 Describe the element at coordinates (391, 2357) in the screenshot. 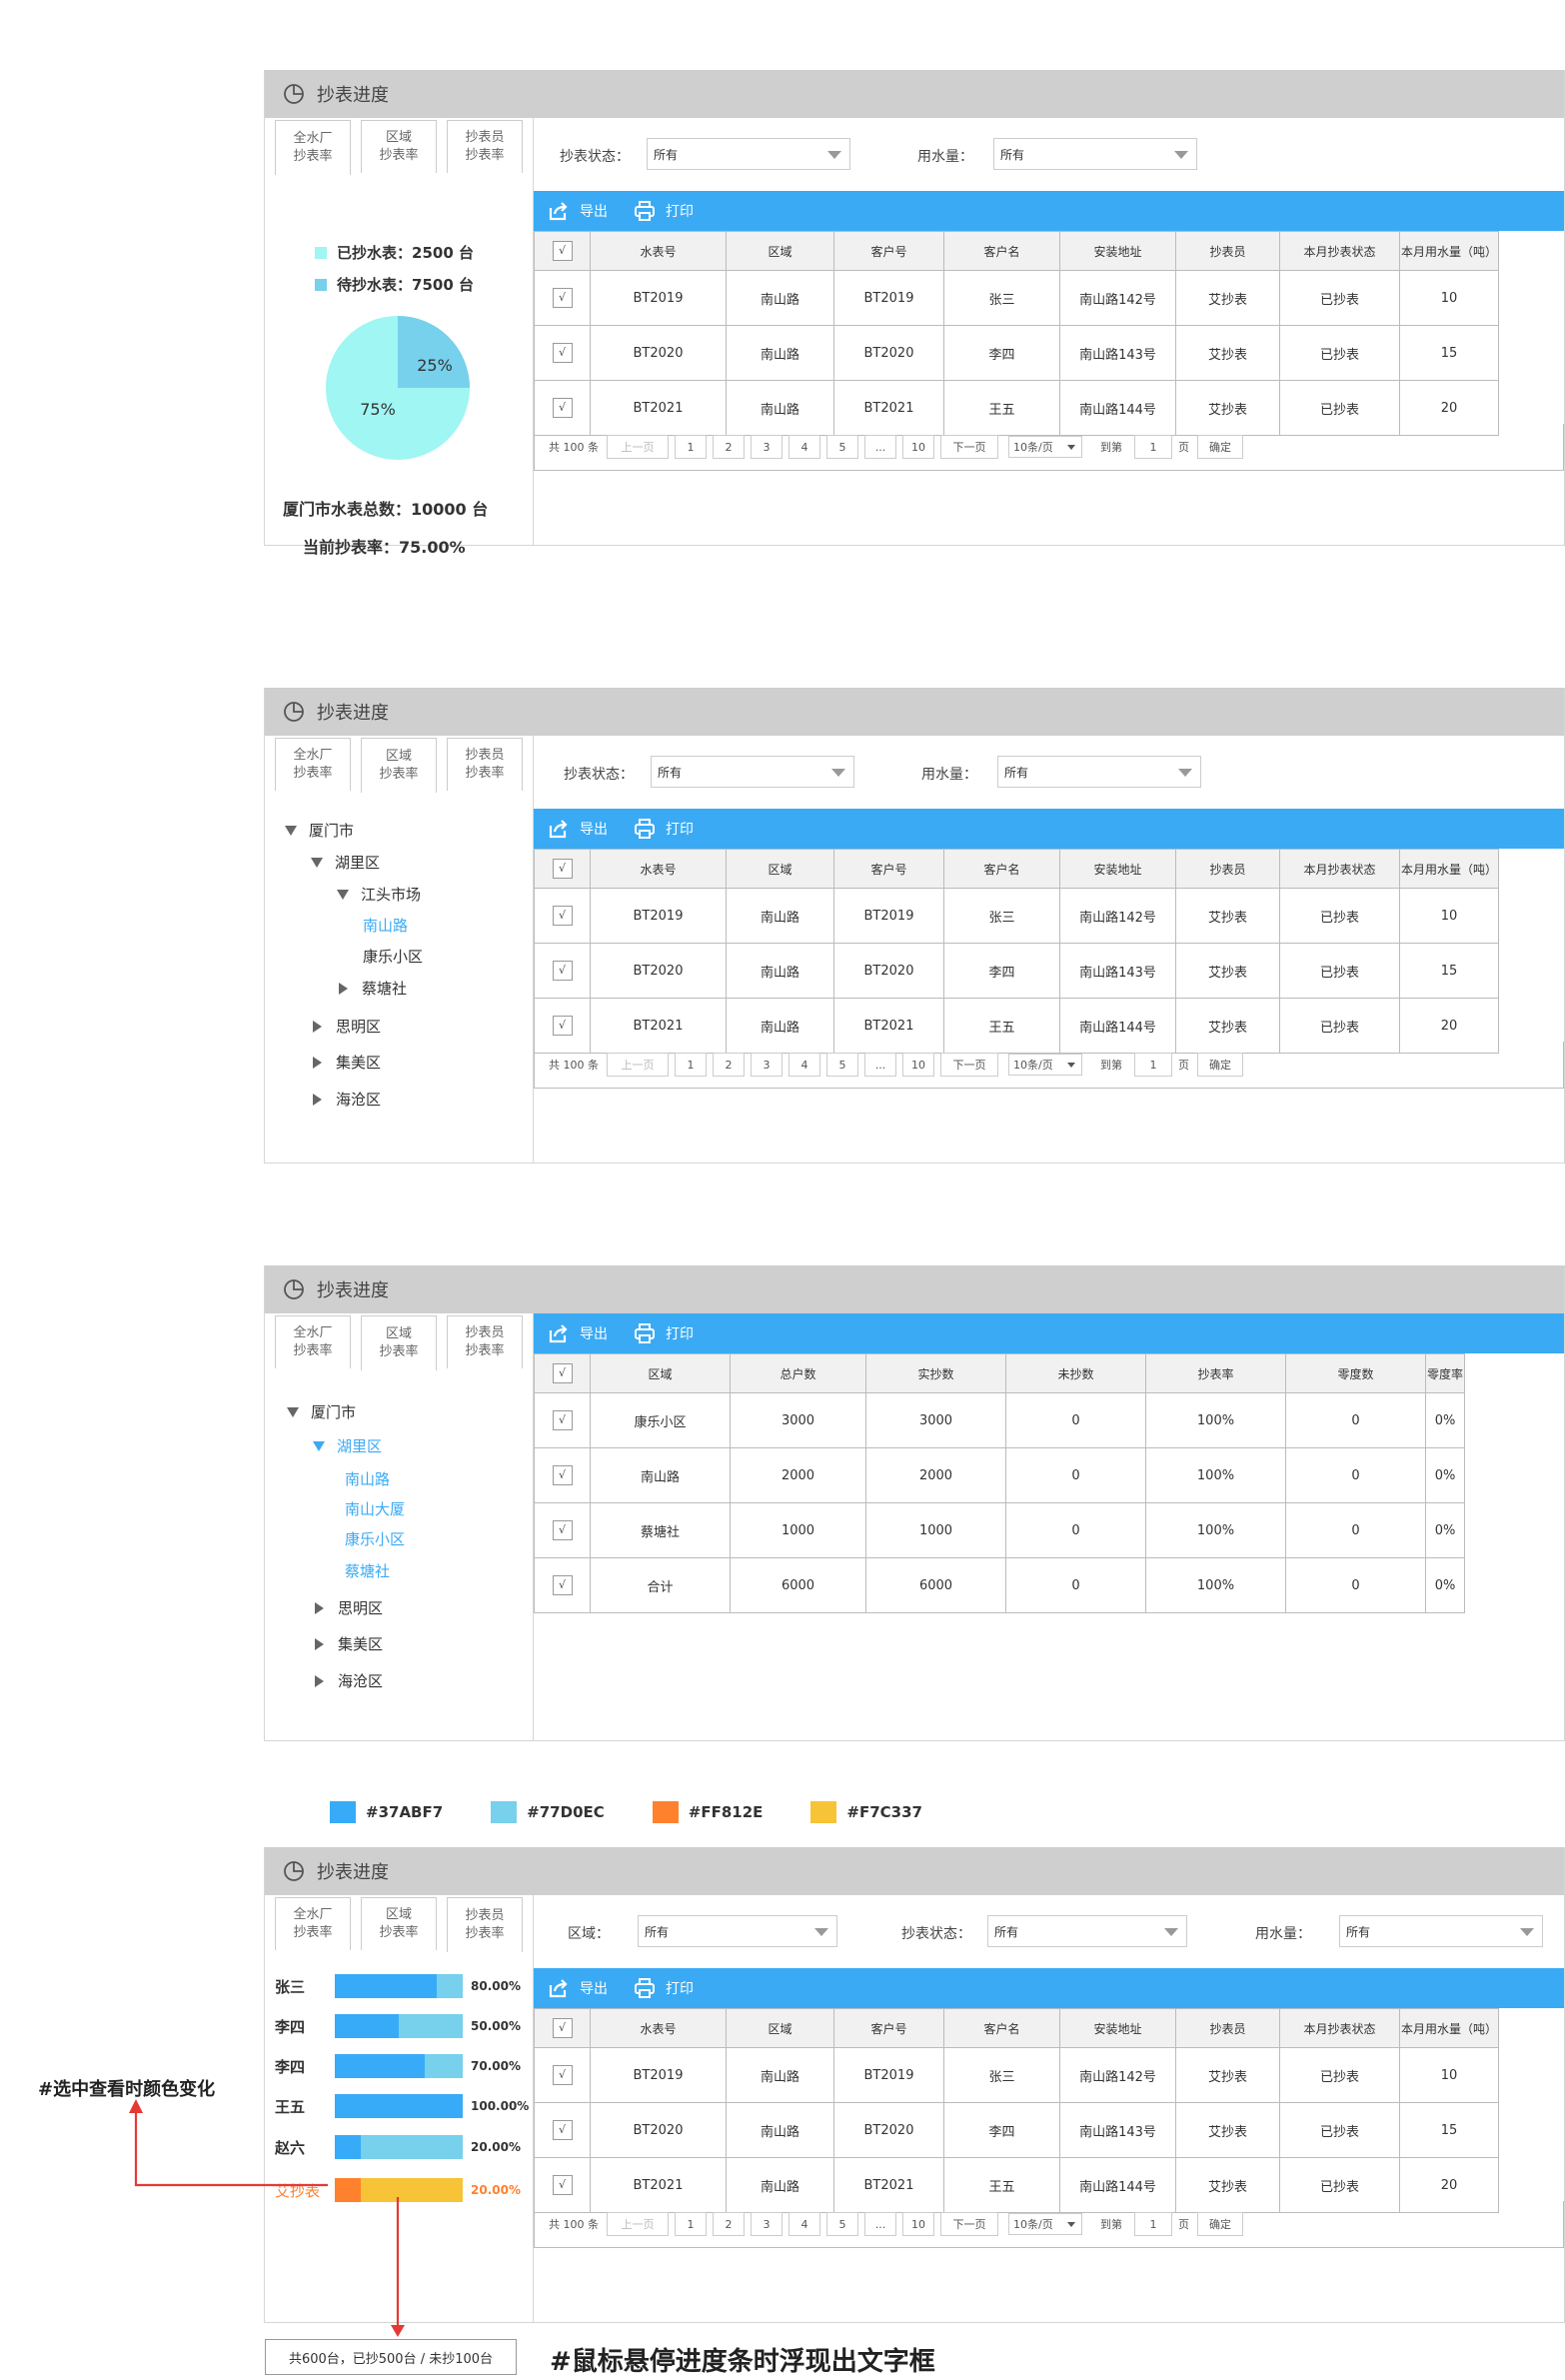

I see `hover-tooltip: 共600台，已抄500台 / 未抄100台` at that location.